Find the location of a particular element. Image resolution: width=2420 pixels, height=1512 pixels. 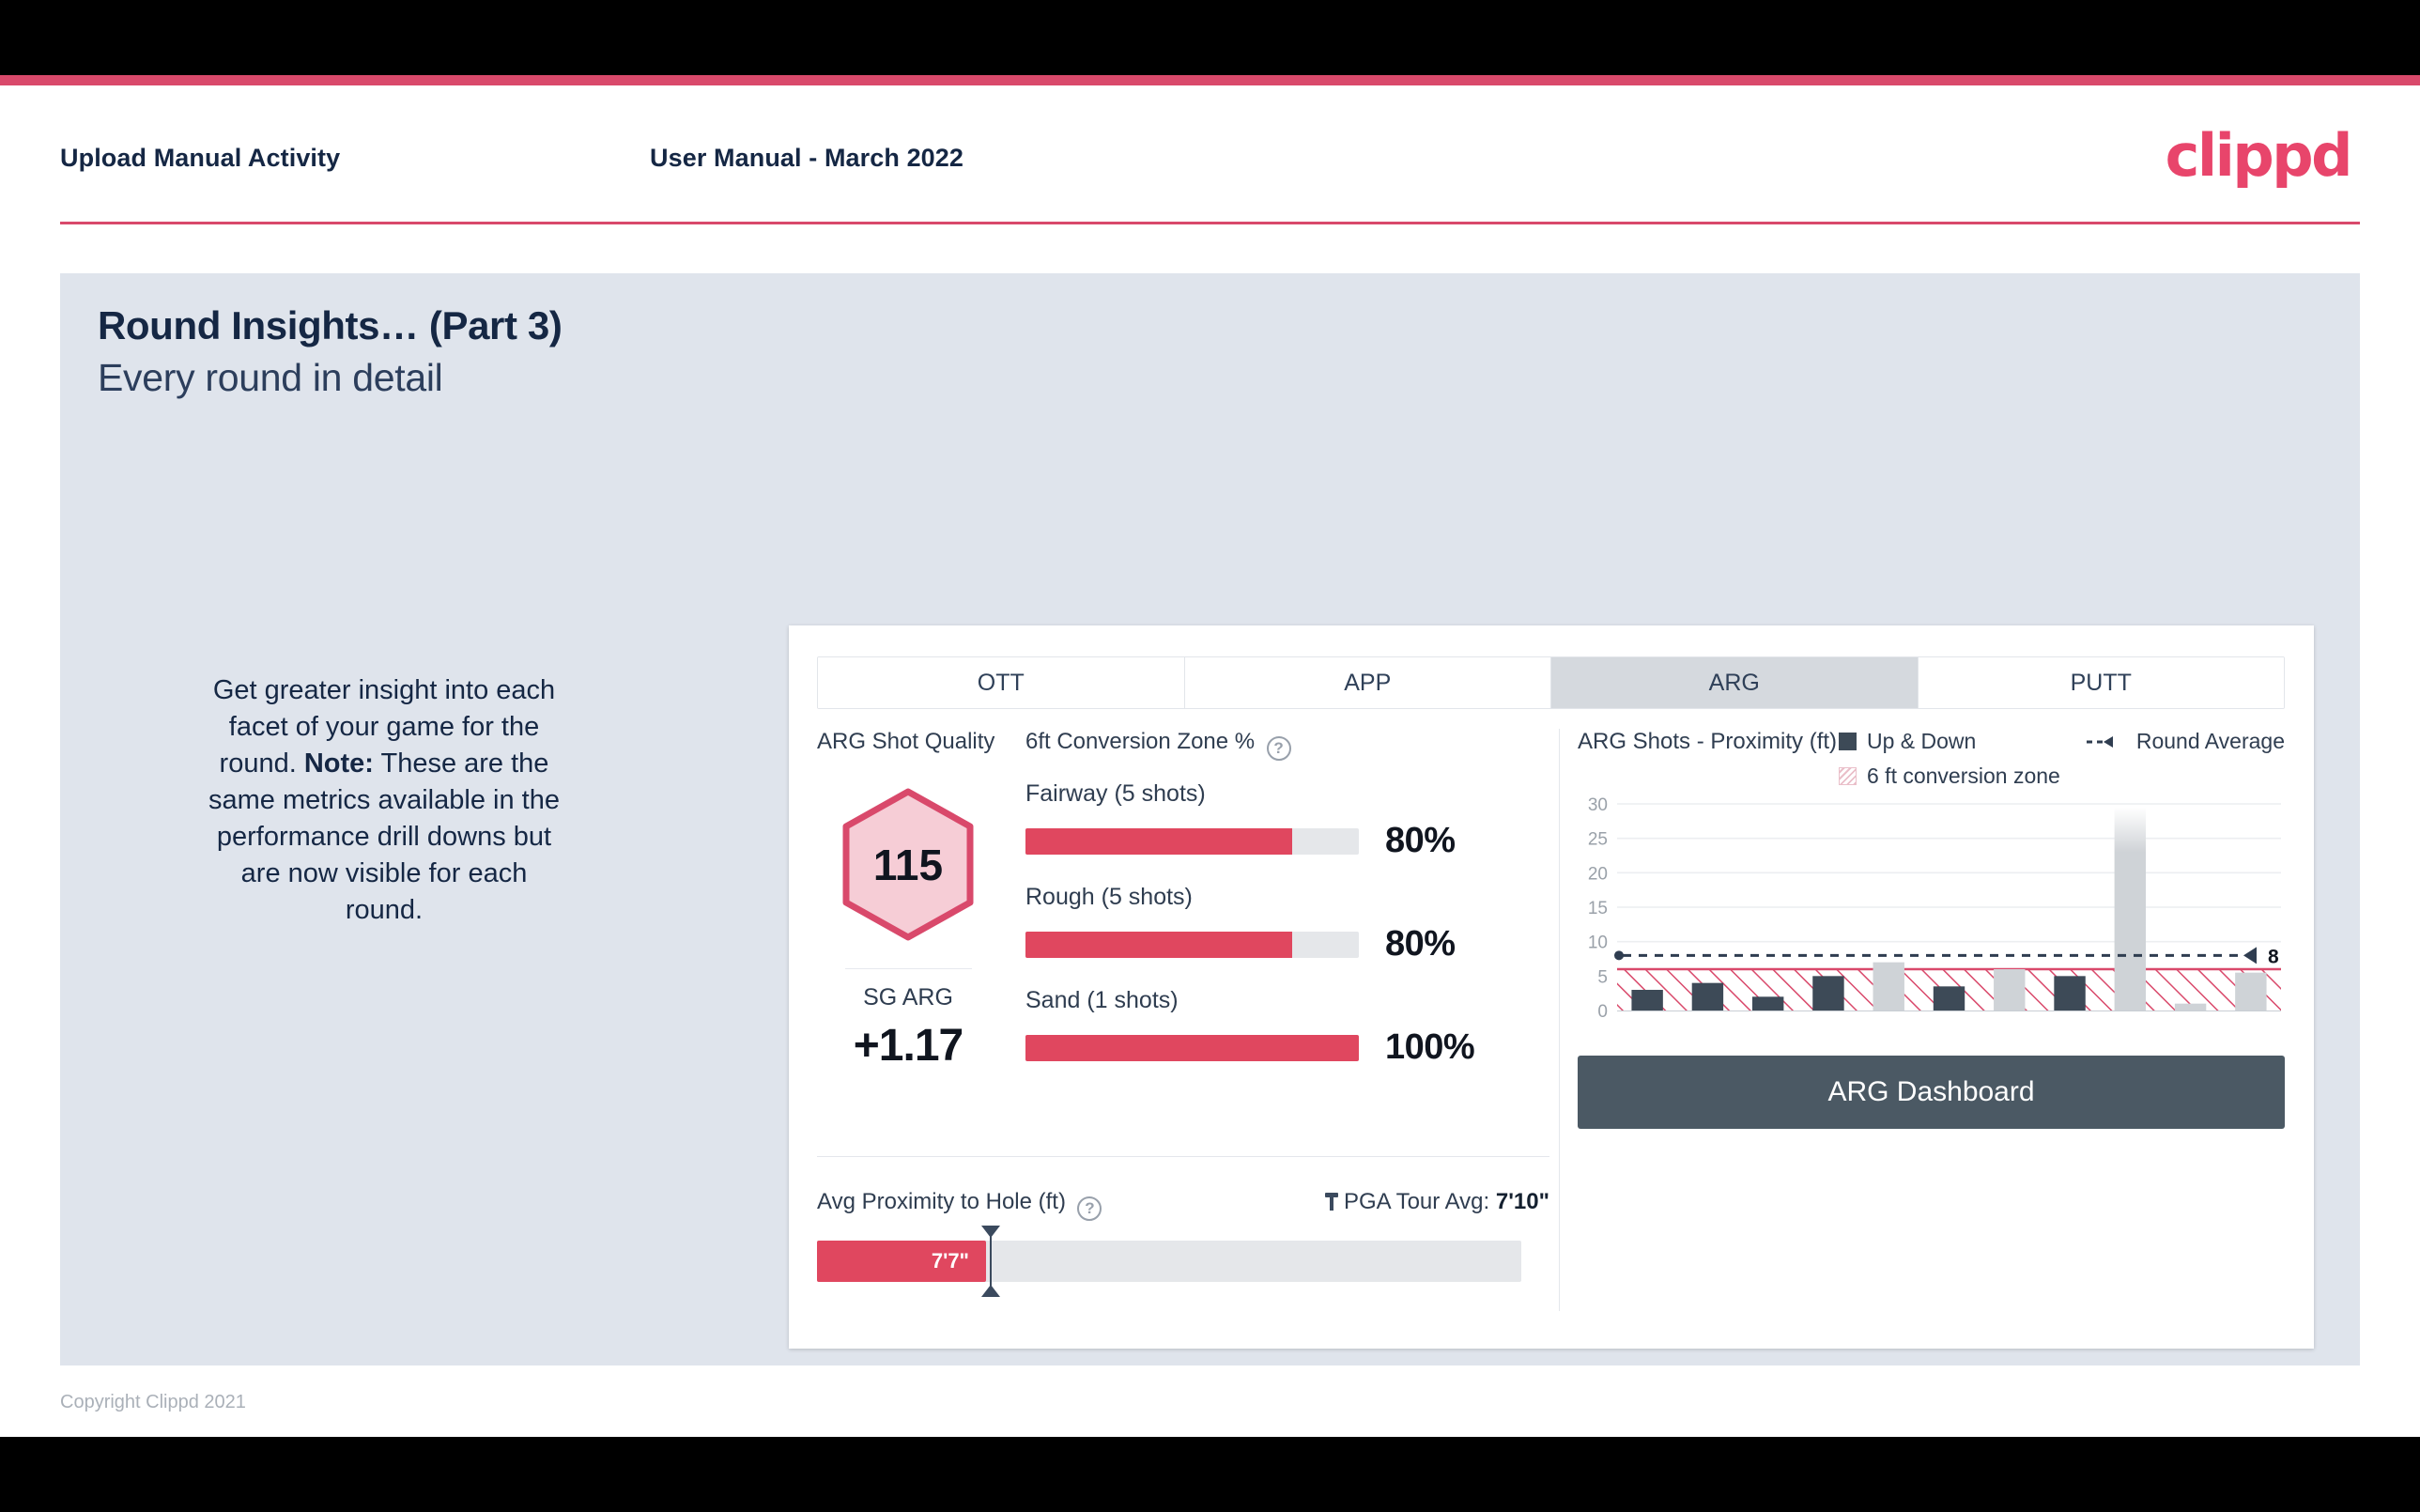

legend-label-conversion-zone: 6 ft conversion zone is located at coordinates (1963, 776).